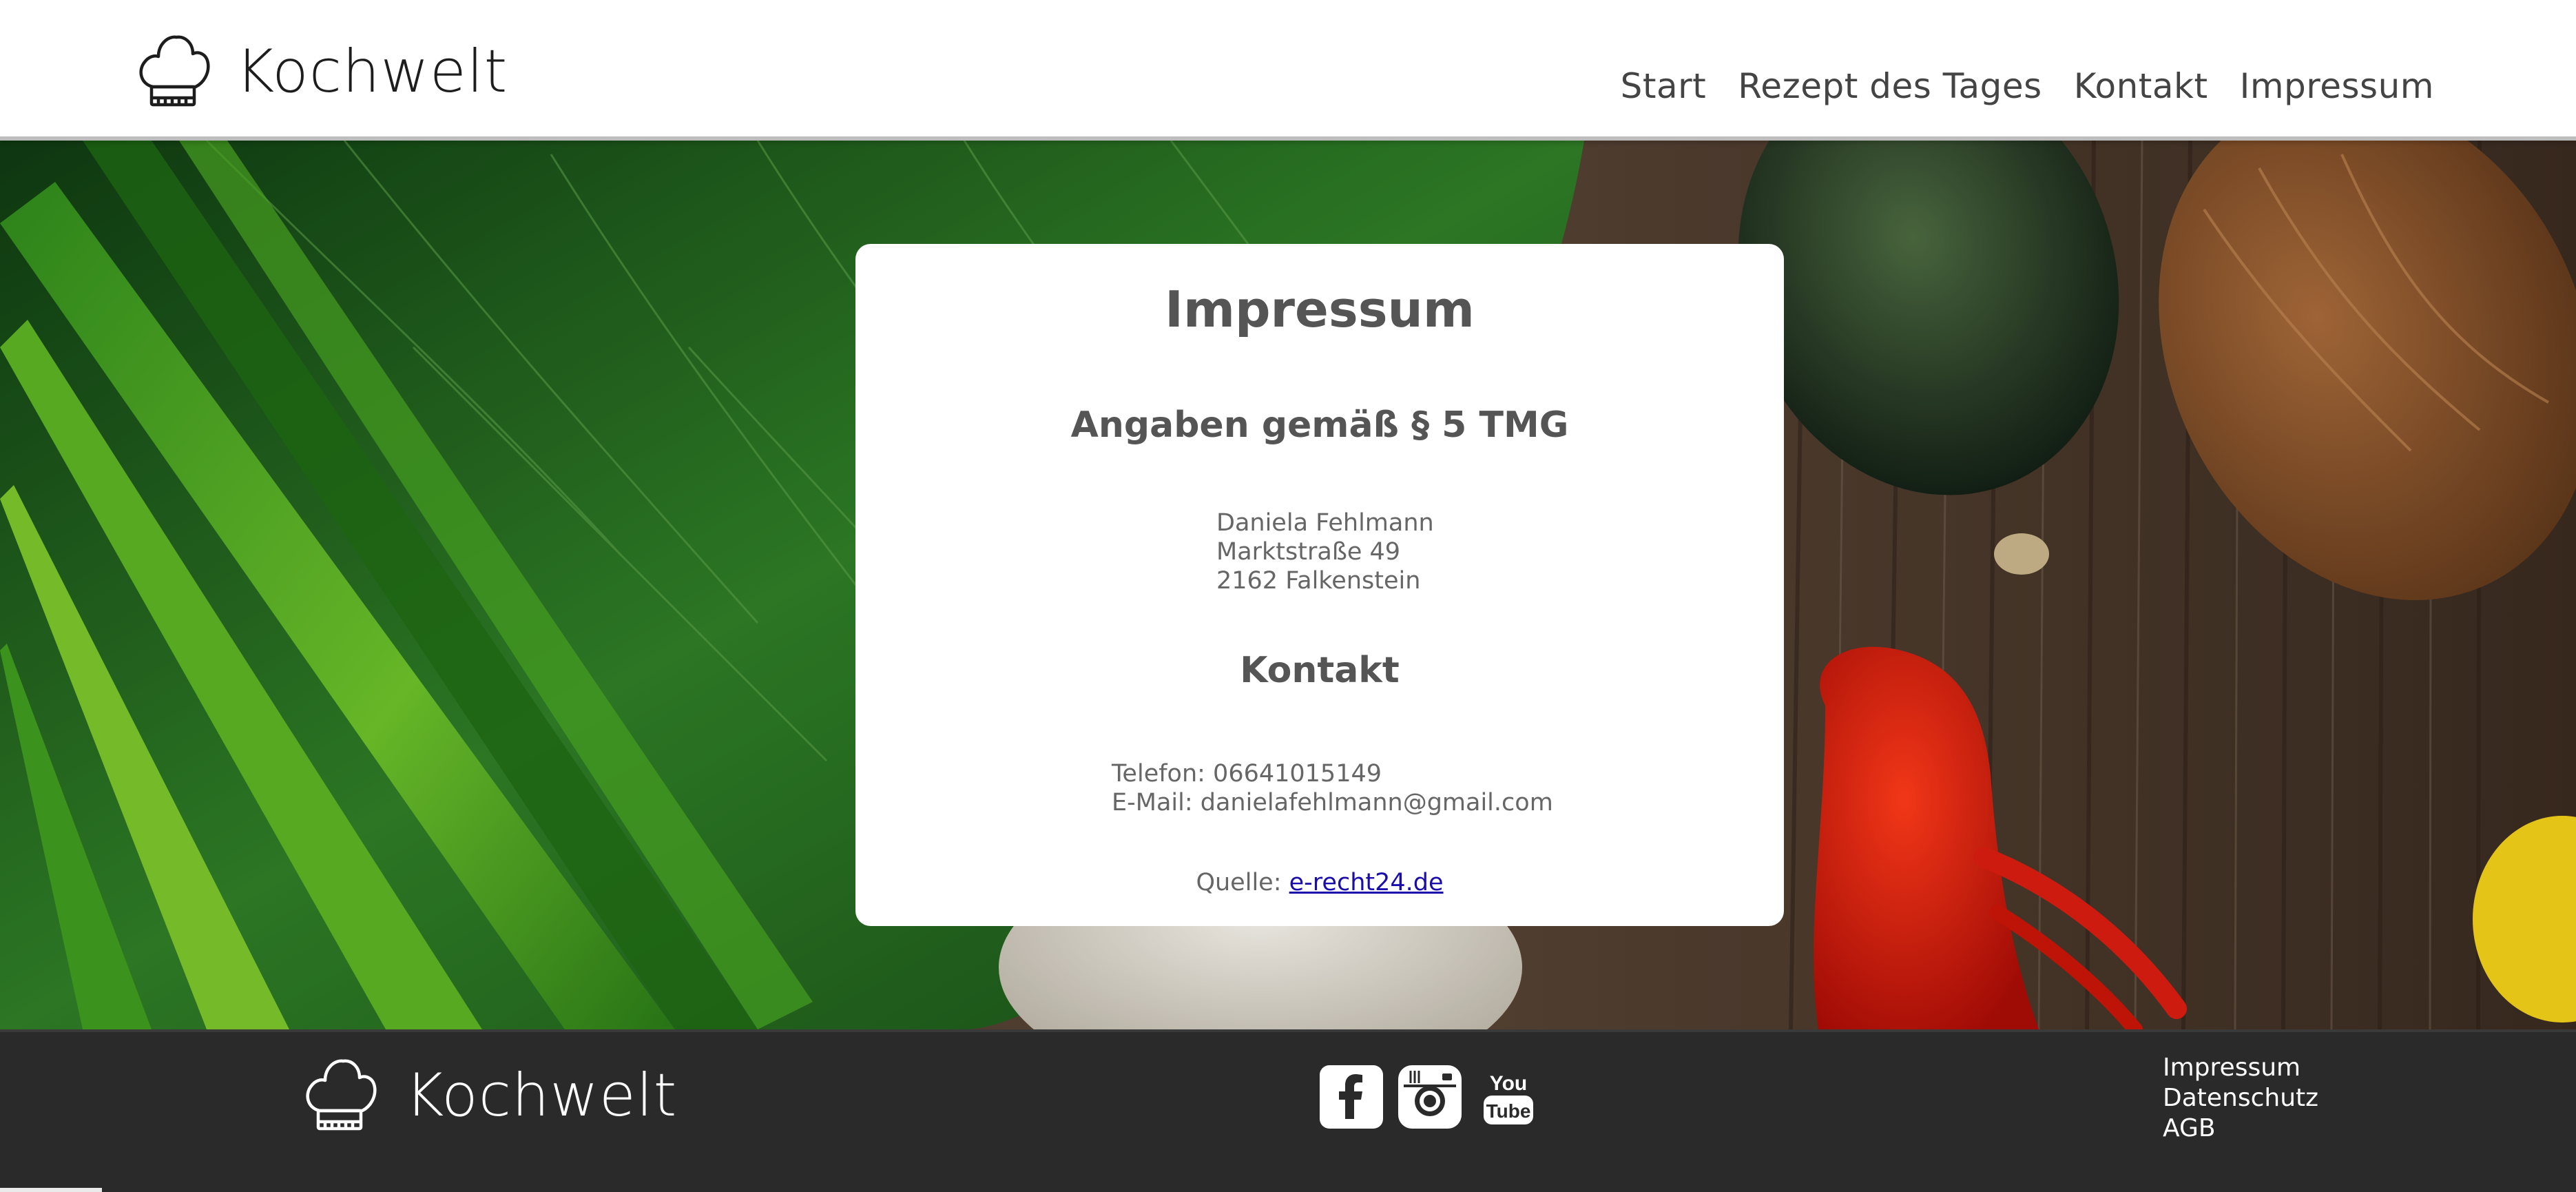  I want to click on address-street: Marktstraße 49, so click(1308, 552).